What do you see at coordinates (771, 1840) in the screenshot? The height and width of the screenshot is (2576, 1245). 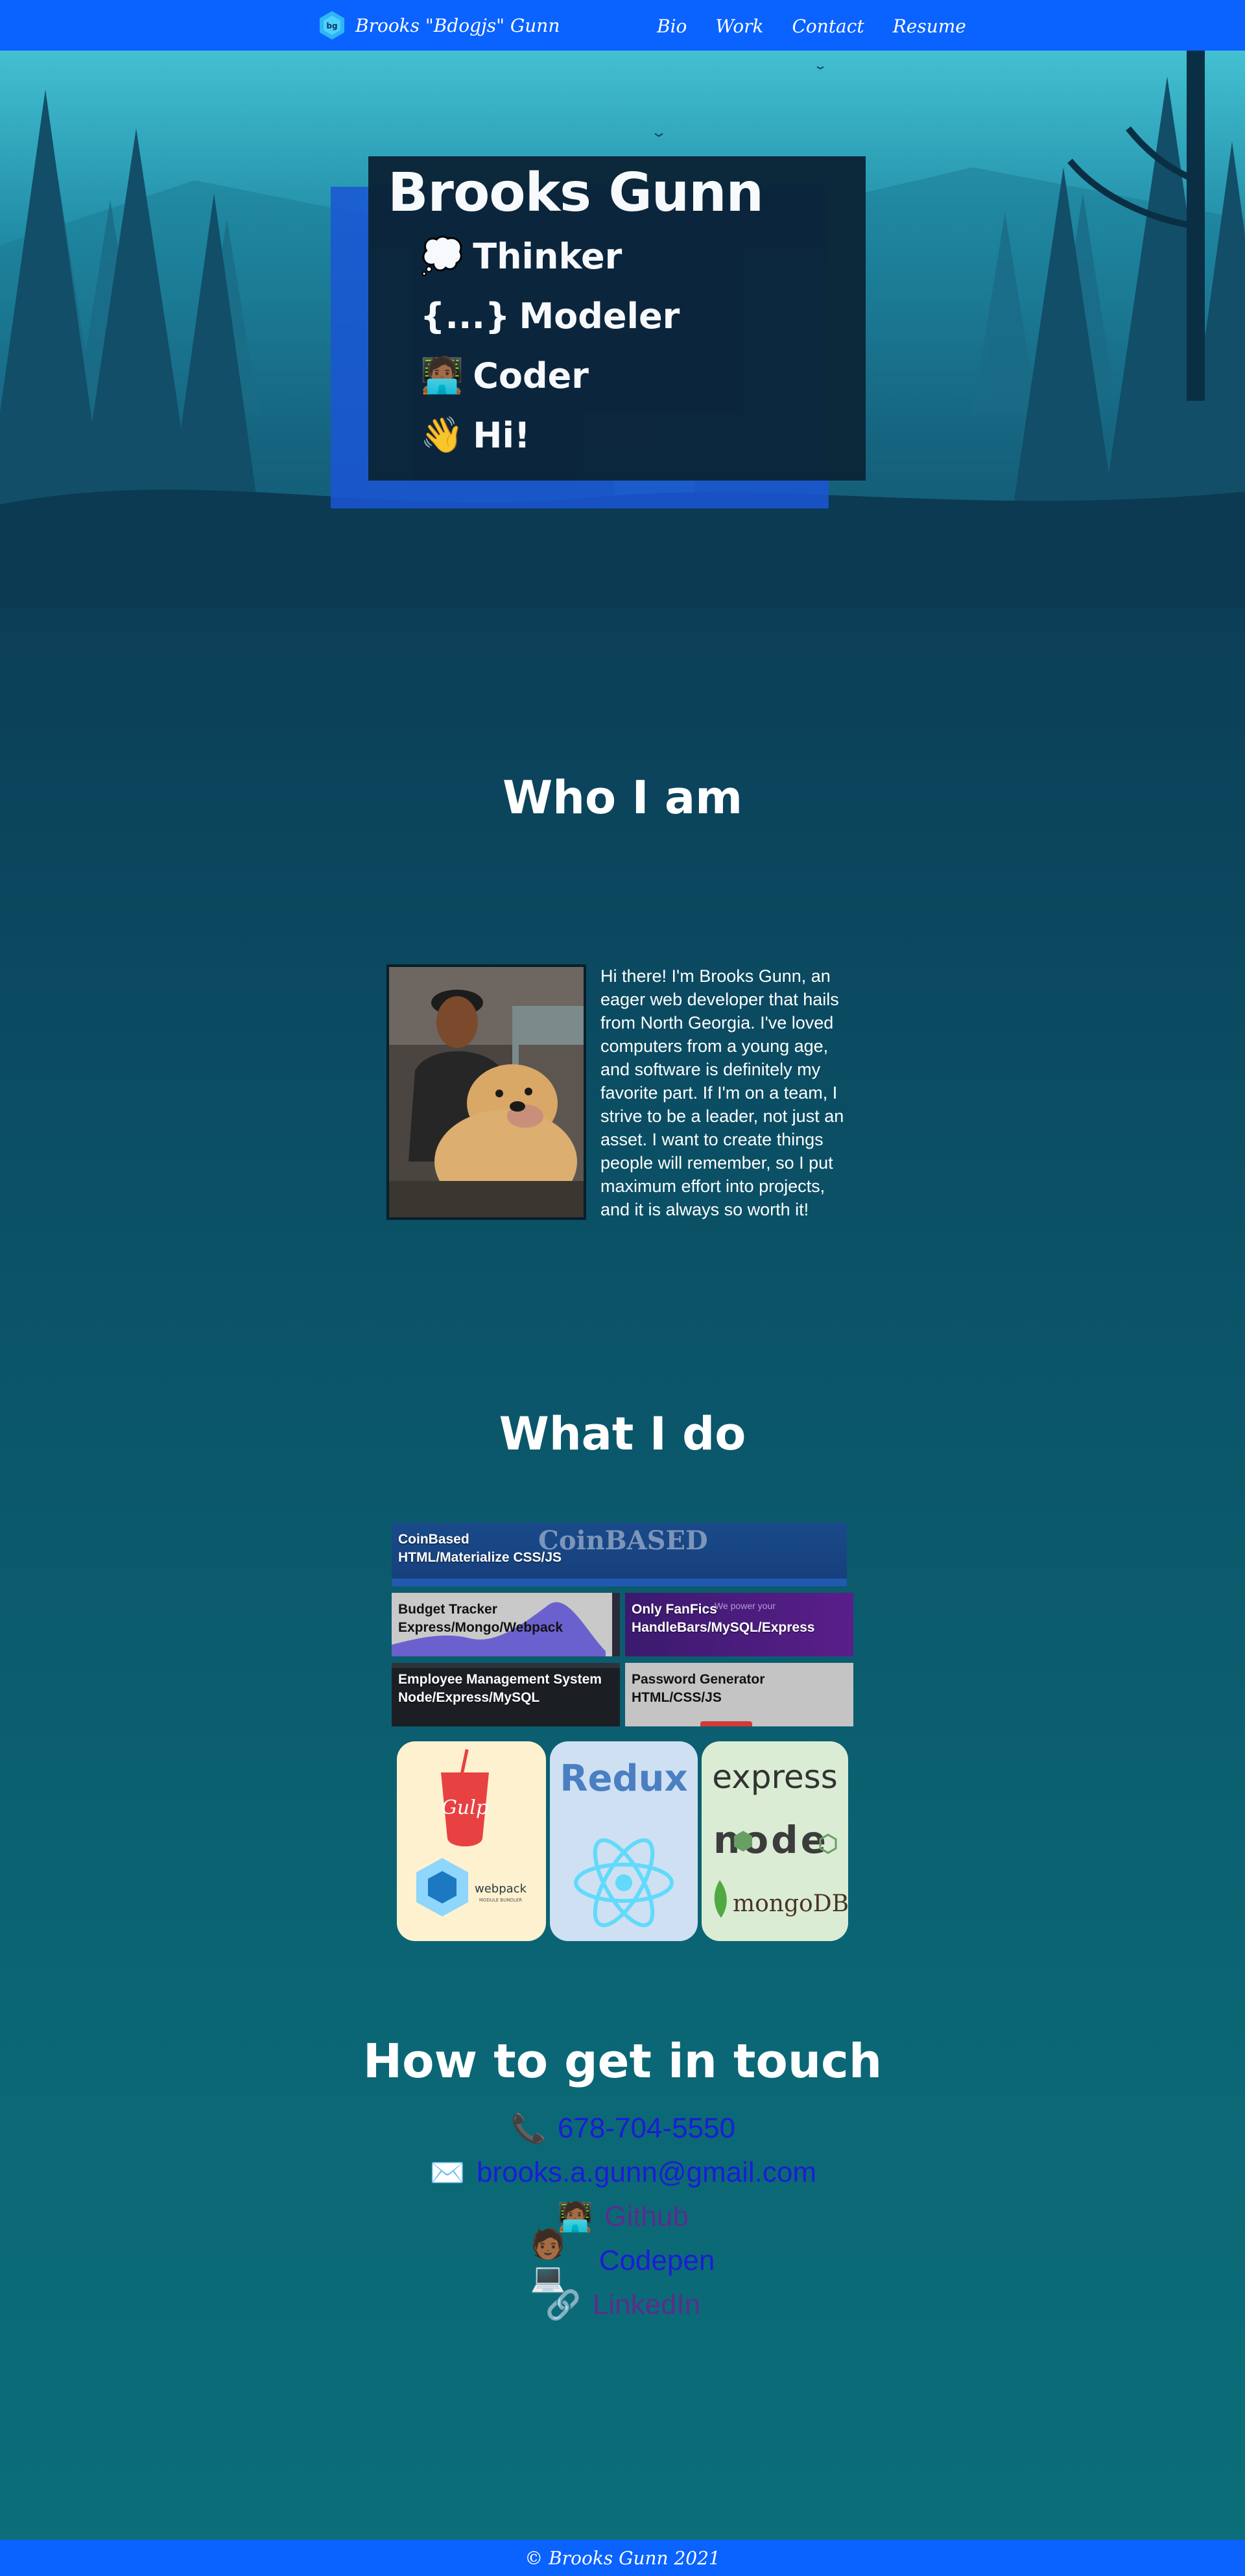 I see `node-logo-text: node` at bounding box center [771, 1840].